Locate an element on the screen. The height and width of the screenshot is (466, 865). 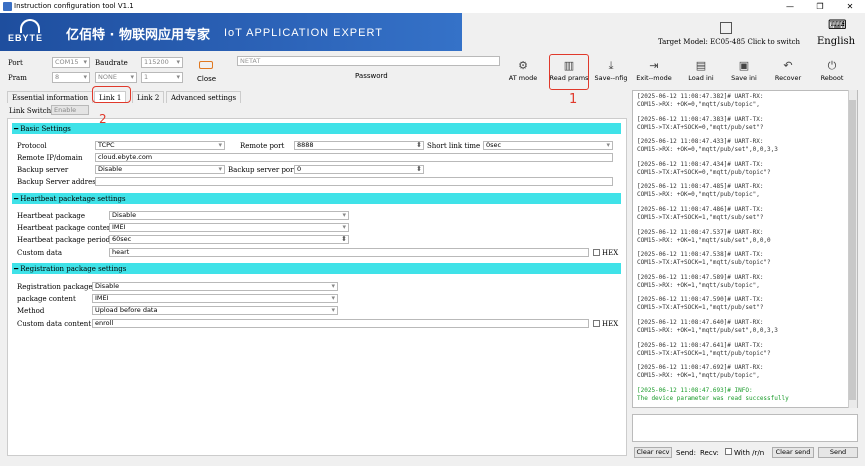
close-window-button: ✕ is located at coordinates (850, 6).